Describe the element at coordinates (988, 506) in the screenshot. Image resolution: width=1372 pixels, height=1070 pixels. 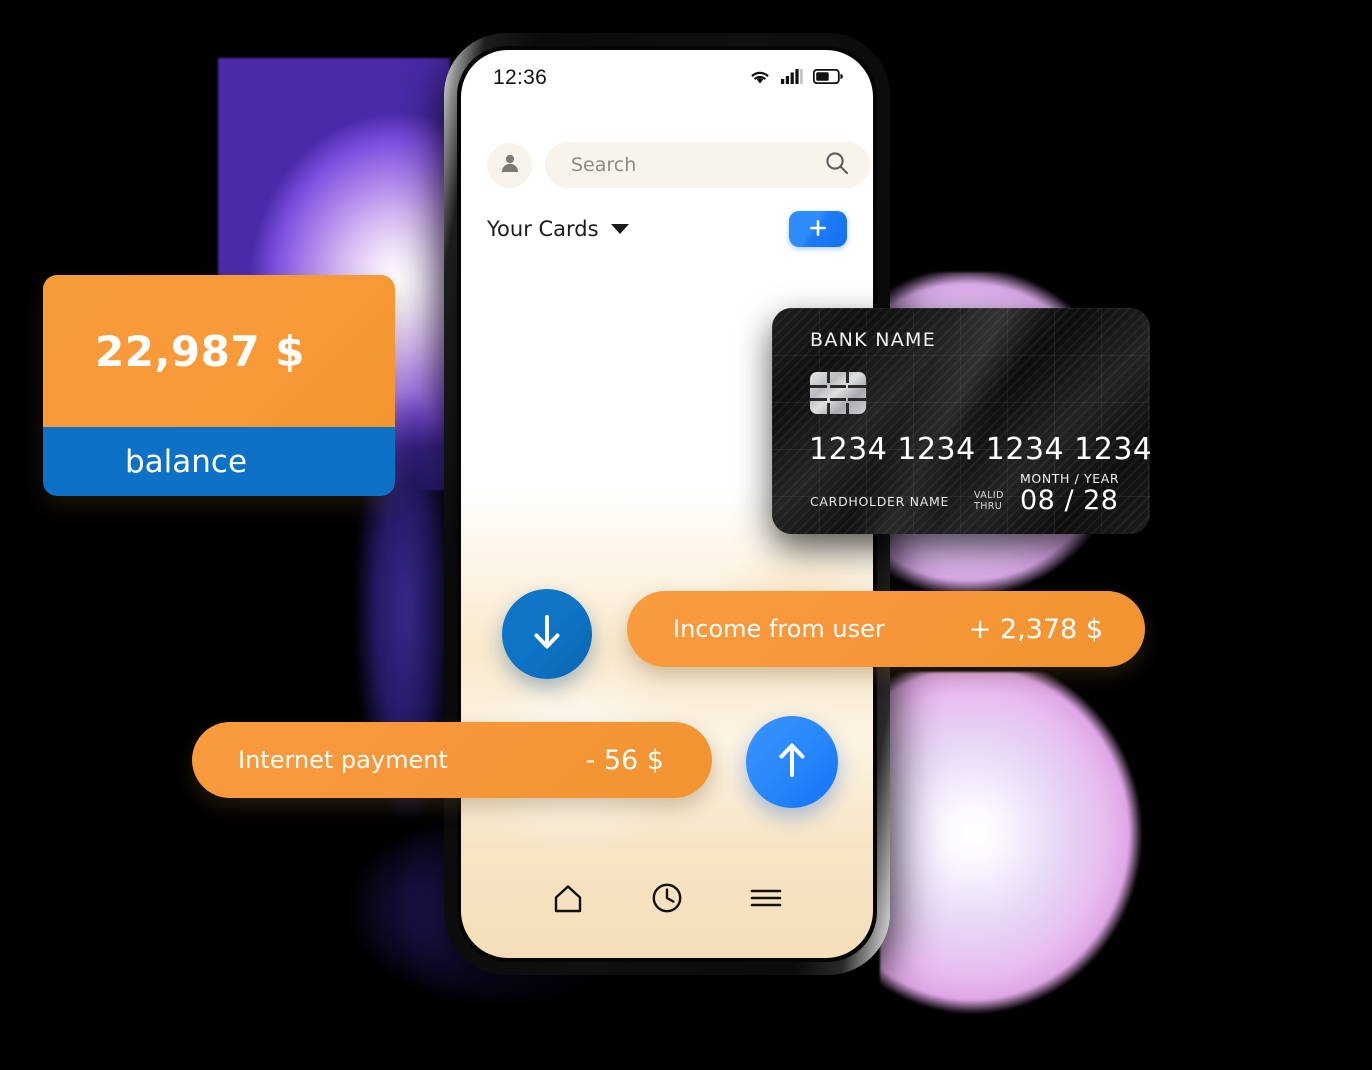
I see `valid-line-2: THRU` at that location.